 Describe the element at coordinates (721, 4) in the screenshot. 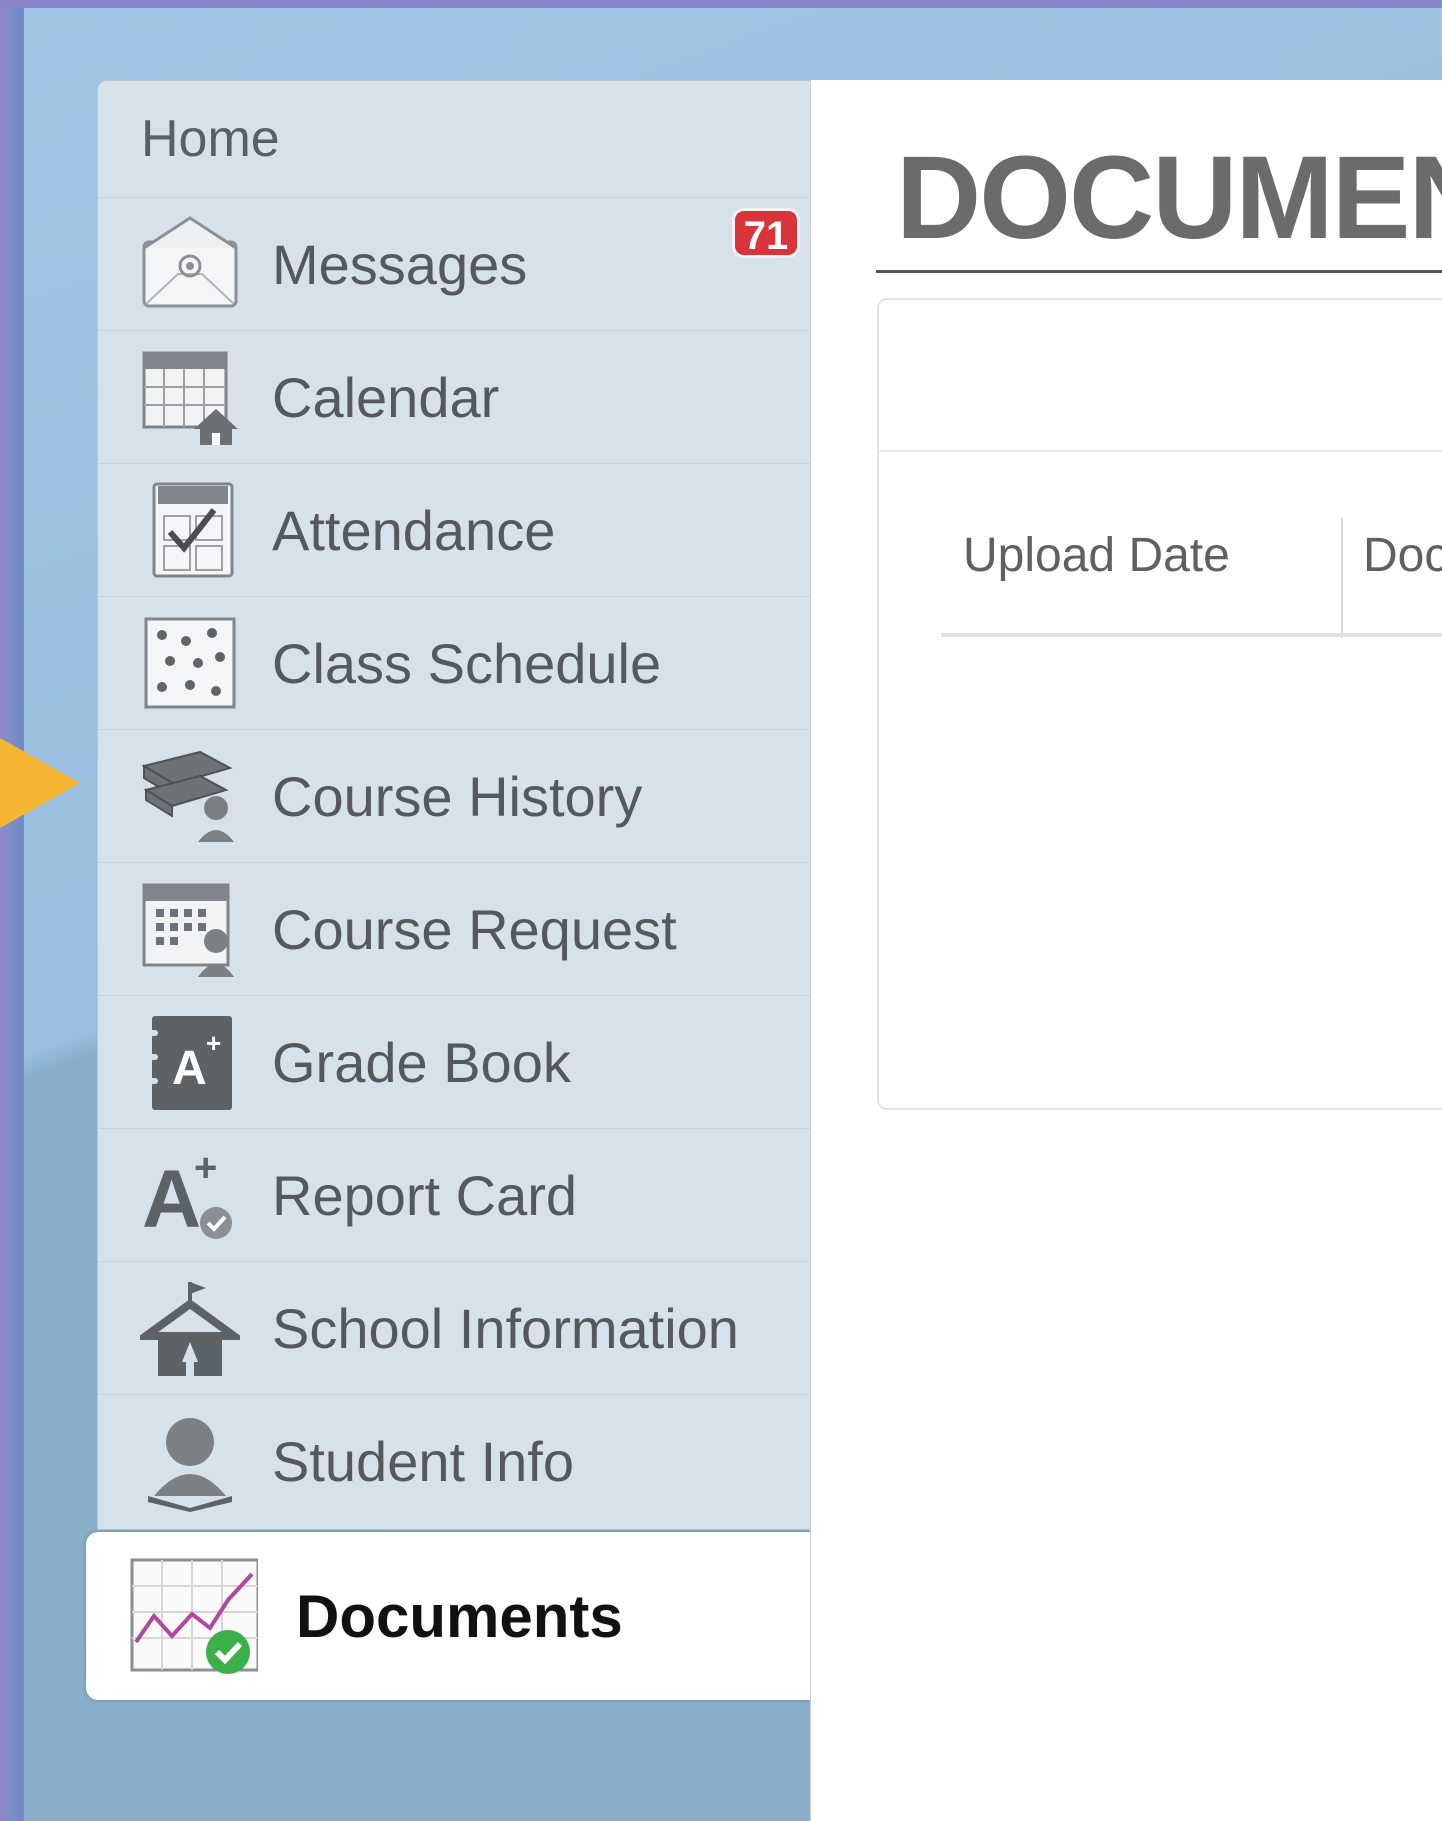

I see `window-top-strip` at that location.